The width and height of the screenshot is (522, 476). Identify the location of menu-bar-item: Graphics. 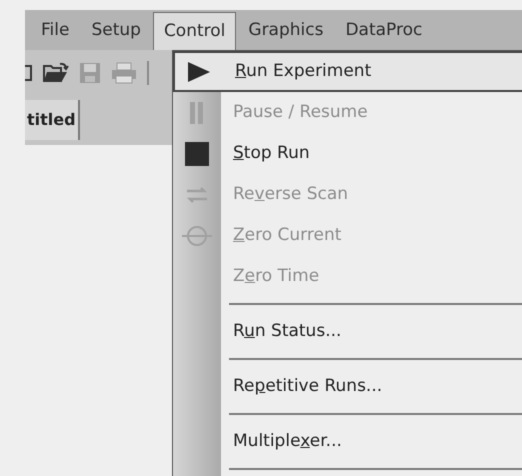
(286, 31).